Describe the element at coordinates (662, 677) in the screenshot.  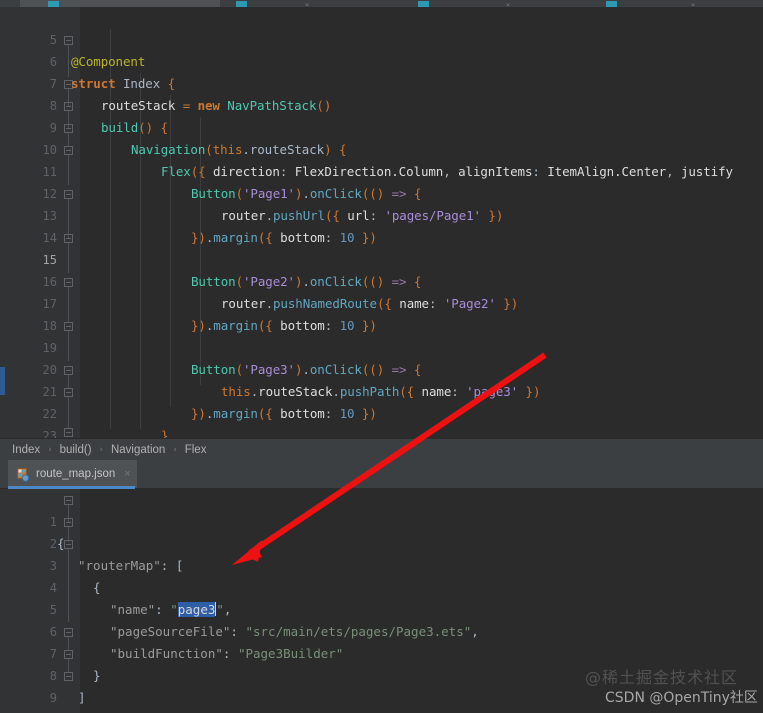
I see `watermark-juejin: @稀土掘金技术社区` at that location.